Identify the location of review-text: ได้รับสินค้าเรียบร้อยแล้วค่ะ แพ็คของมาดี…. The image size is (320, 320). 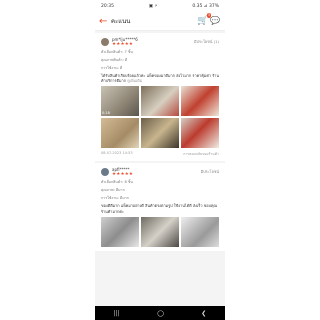
(160, 78).